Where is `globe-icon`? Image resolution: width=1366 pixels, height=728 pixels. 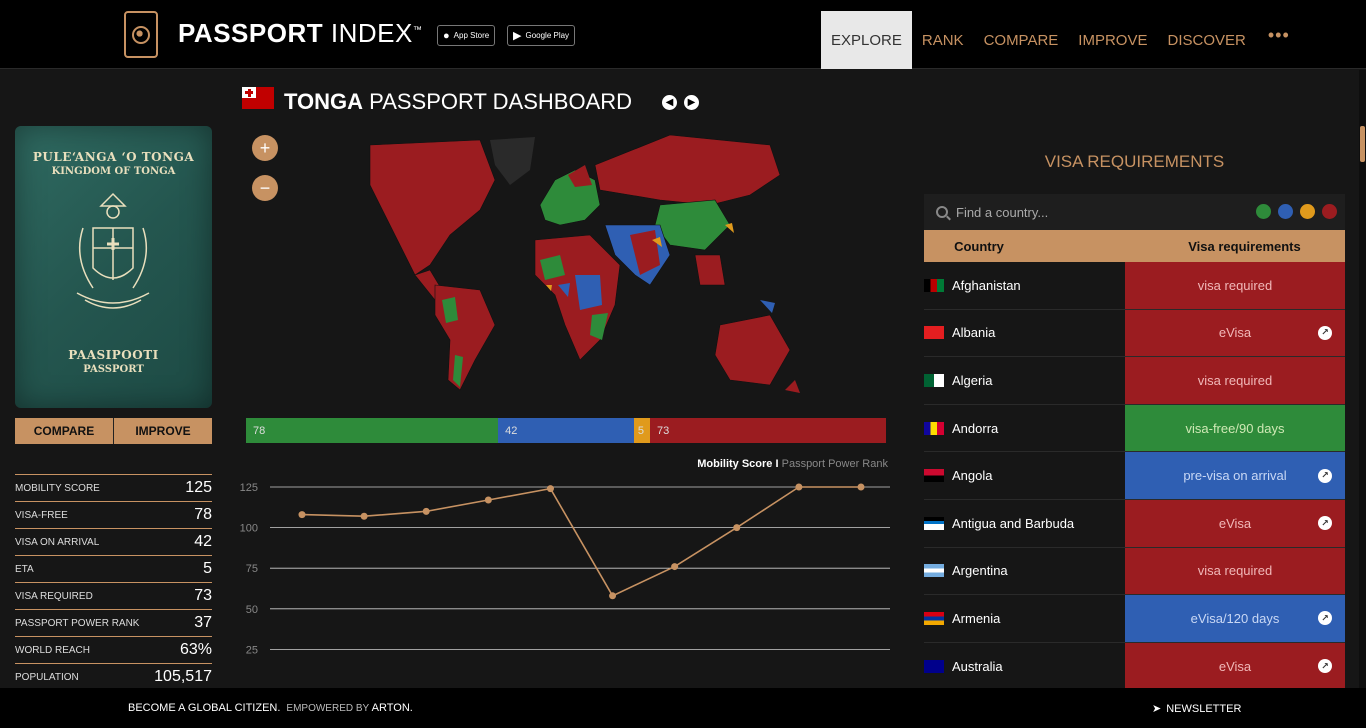 globe-icon is located at coordinates (141, 34).